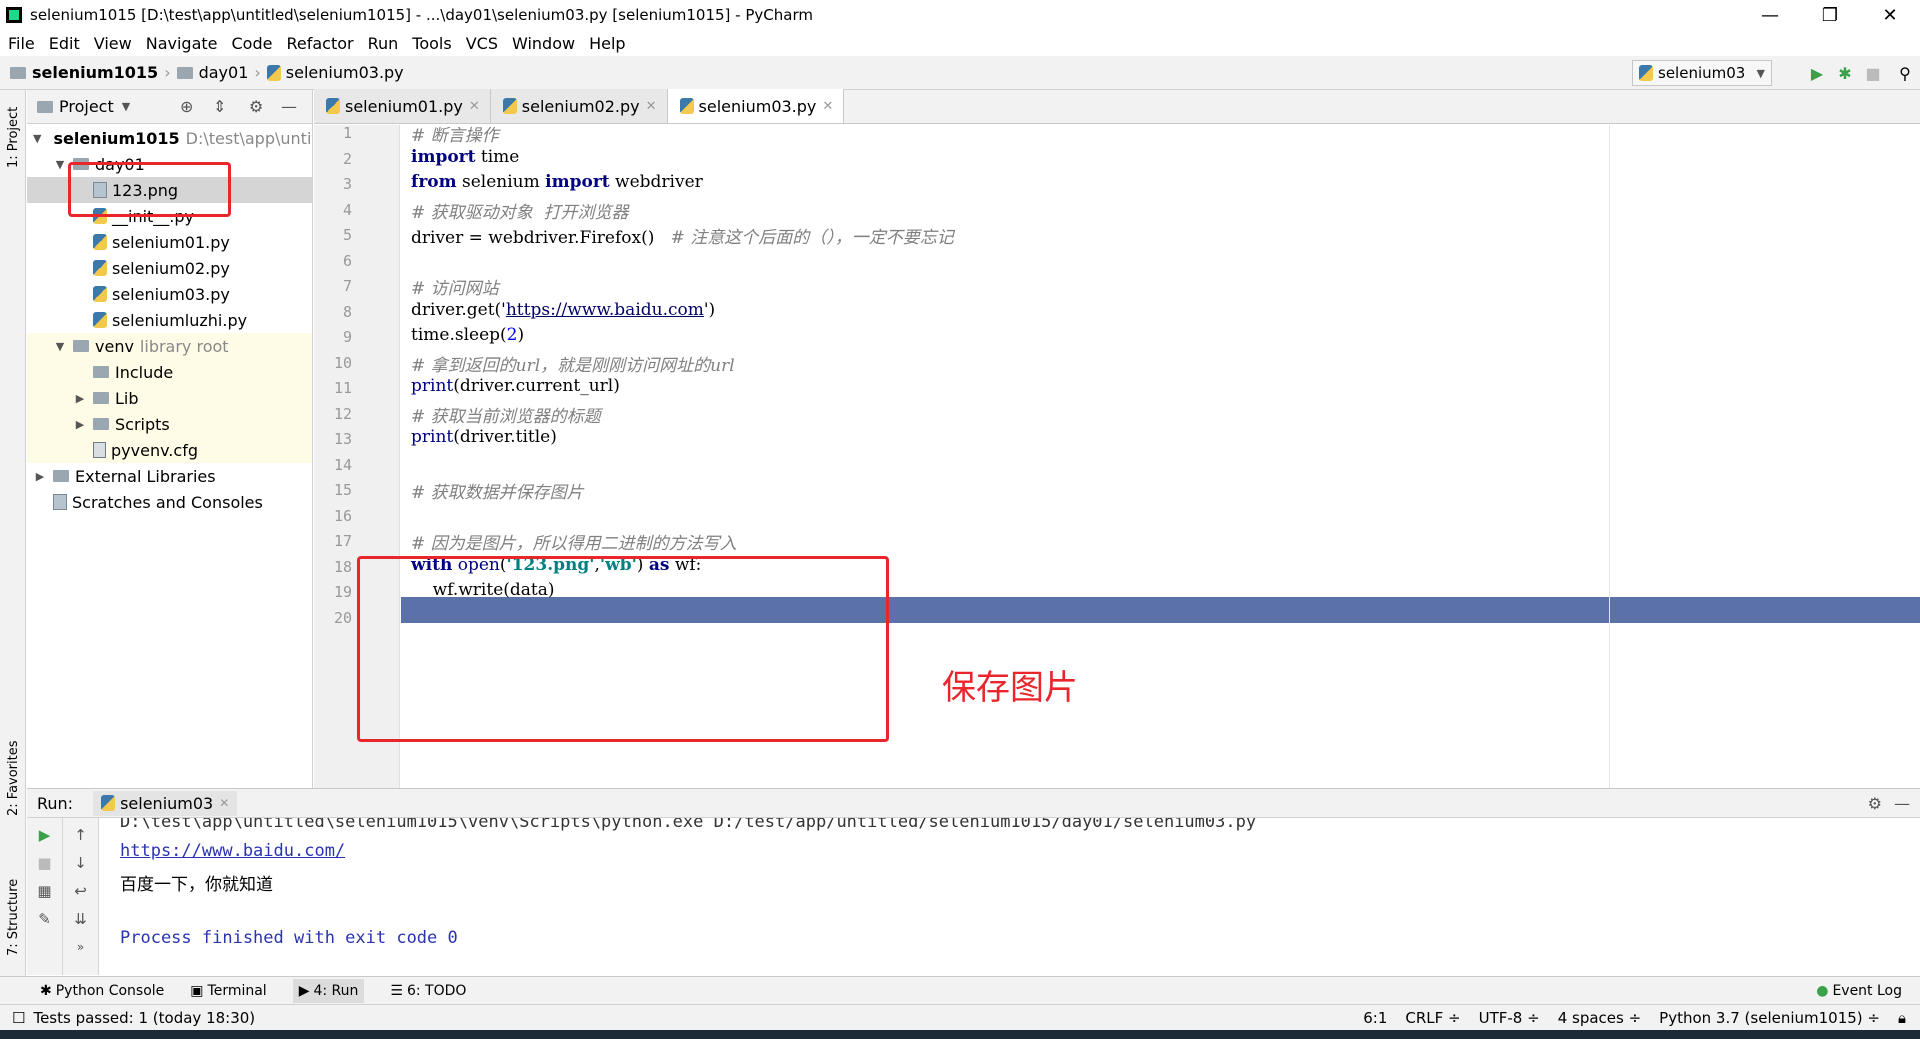 This screenshot has width=1920, height=1039. Describe the element at coordinates (506, 414) in the screenshot. I see `code-line: # 获取当前浏览器的标题` at that location.